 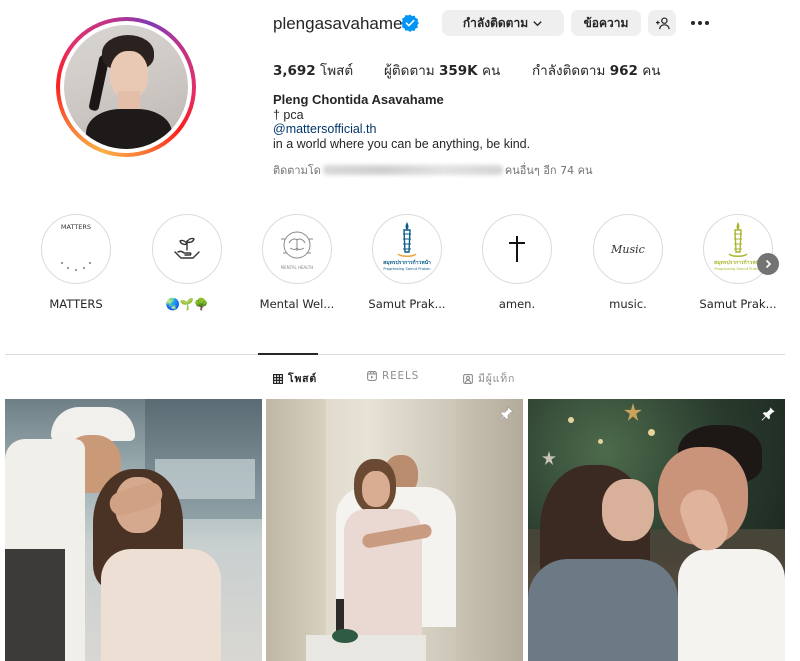 What do you see at coordinates (537, 23) in the screenshot?
I see `chevron-down-icon` at bounding box center [537, 23].